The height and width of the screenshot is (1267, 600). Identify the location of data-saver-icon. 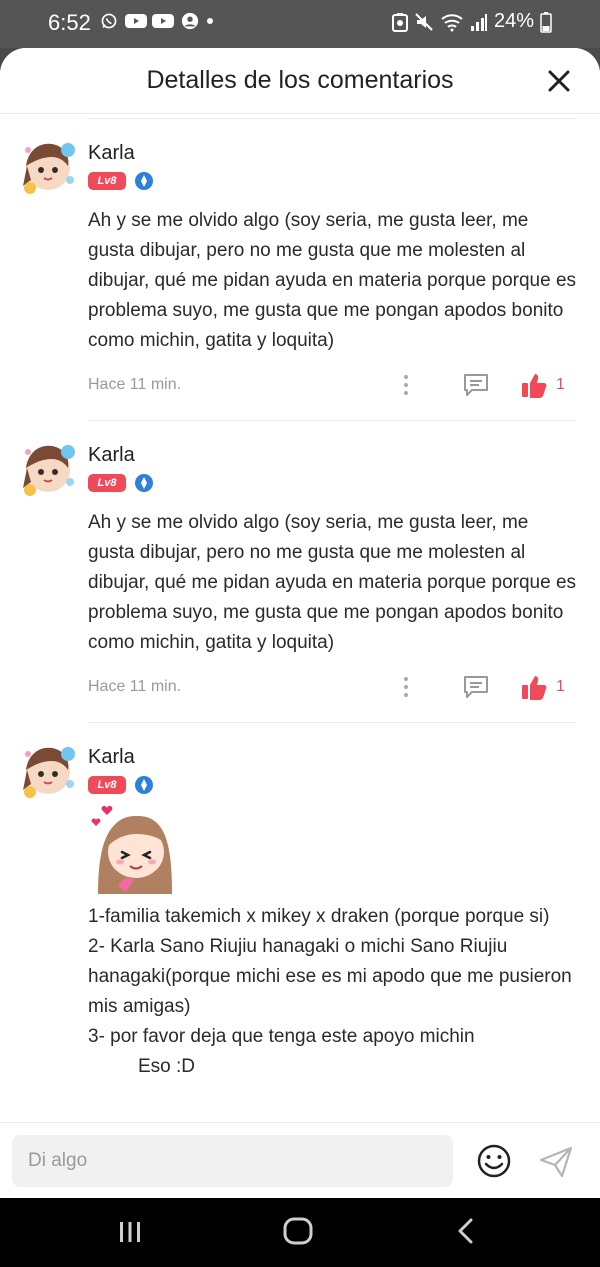
(399, 22).